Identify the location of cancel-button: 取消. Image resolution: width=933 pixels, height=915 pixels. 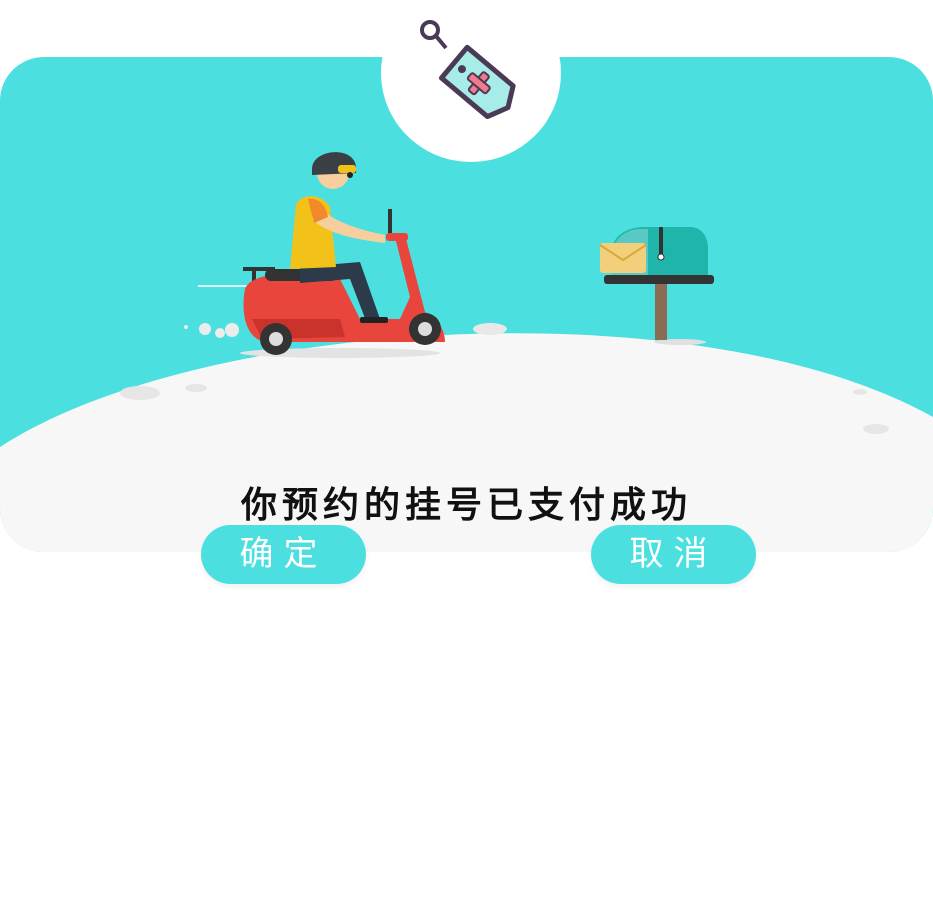
(673, 554).